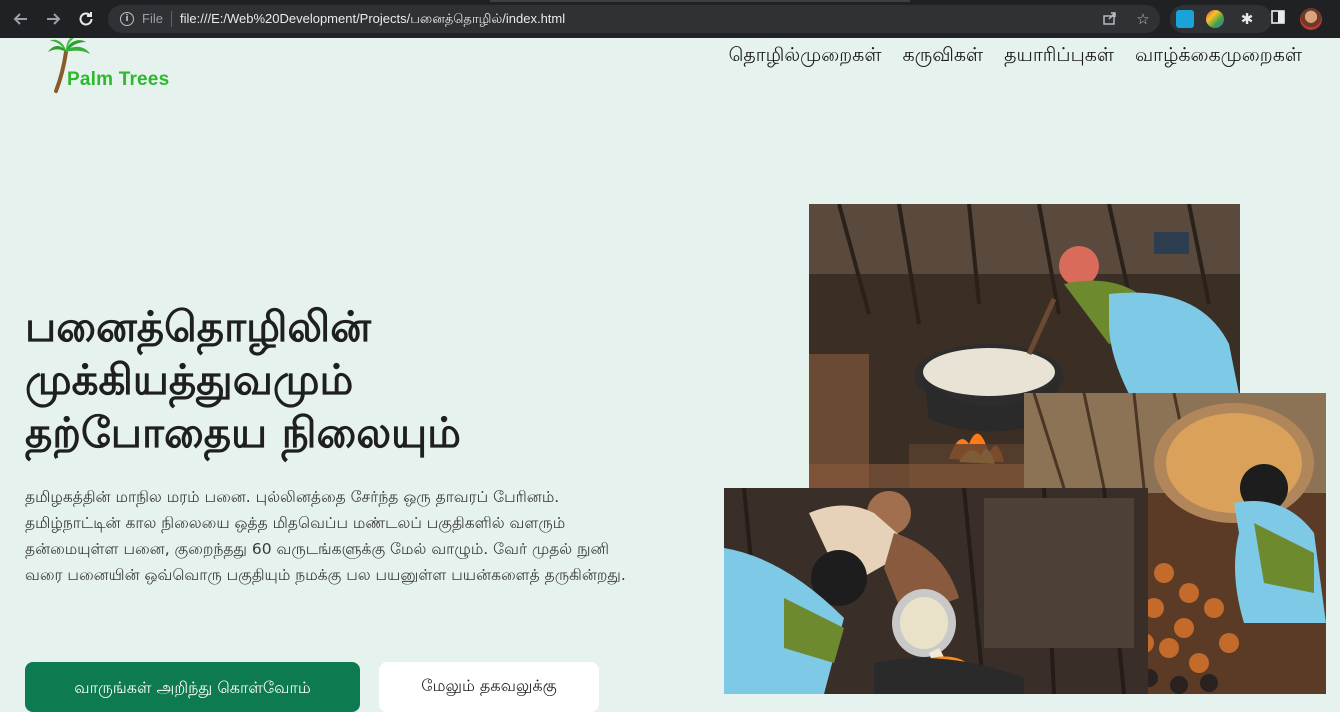  What do you see at coordinates (1059, 56) in the screenshot?
I see `nav-item-products: தயாரிப்புகள்` at bounding box center [1059, 56].